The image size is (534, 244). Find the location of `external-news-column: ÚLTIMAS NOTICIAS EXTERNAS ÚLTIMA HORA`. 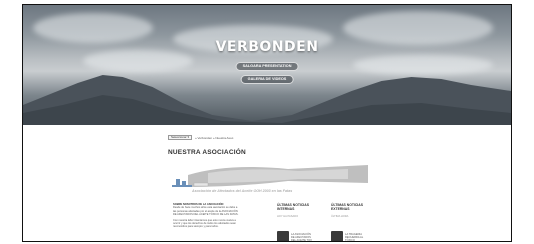

external-news-column: ÚLTIMAS NOTICIAS EXTERNAS ÚLTIMA HORA is located at coordinates (354, 210).